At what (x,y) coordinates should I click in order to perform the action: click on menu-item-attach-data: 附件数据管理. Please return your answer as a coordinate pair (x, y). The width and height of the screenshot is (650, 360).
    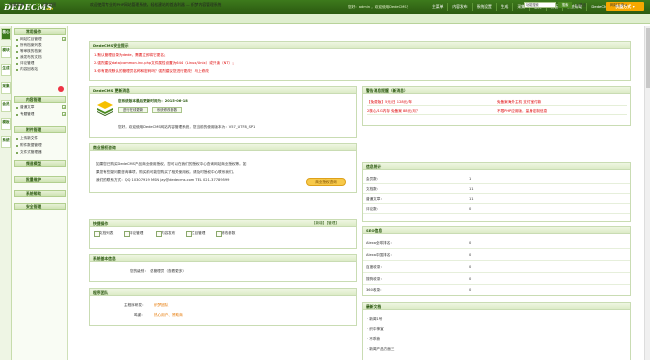
    Looking at the image, I should click on (29, 145).